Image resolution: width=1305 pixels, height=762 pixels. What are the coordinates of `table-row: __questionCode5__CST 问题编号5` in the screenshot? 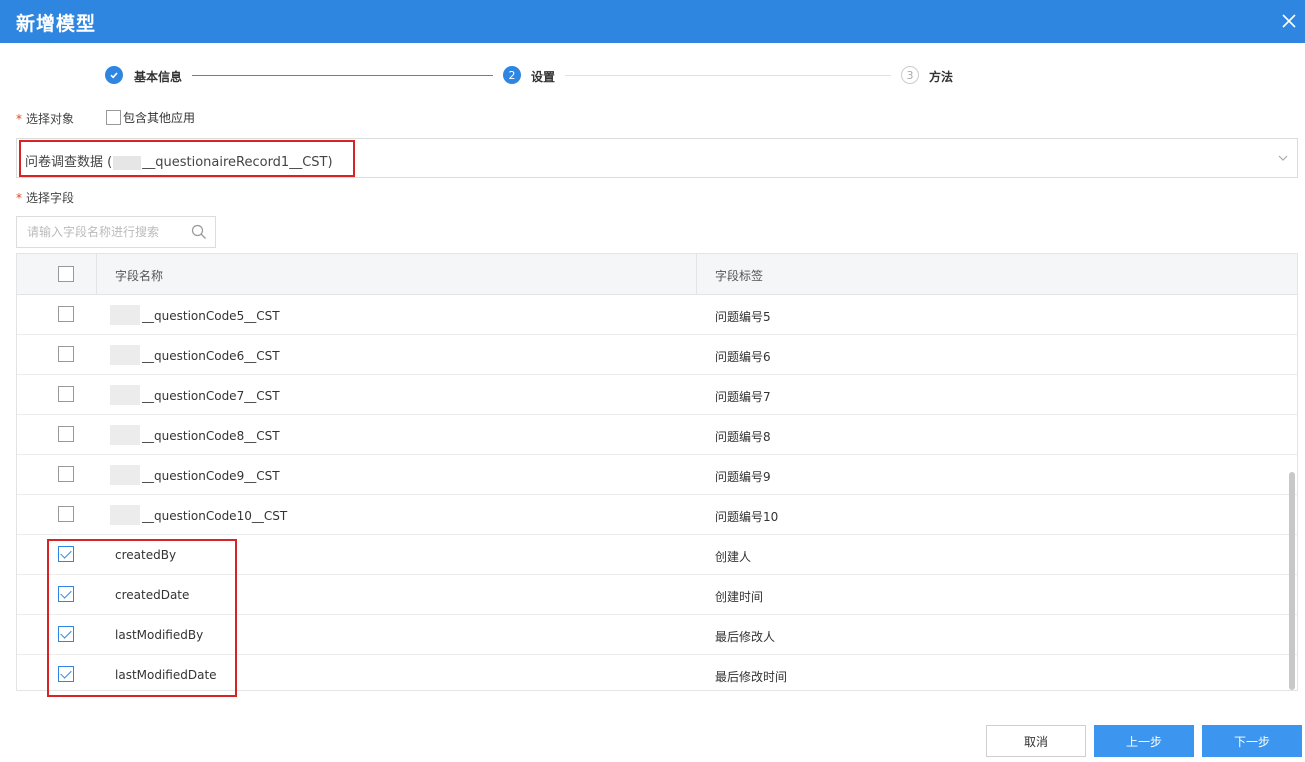 It's located at (657, 315).